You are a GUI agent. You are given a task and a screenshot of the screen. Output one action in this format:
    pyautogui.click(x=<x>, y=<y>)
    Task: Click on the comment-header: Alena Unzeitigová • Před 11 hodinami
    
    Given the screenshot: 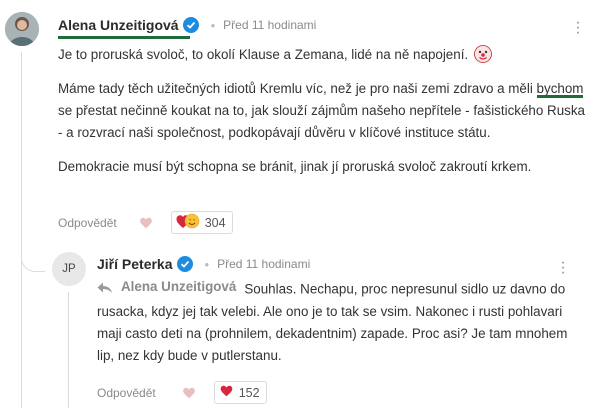 What is the action you would take?
    pyautogui.click(x=187, y=25)
    